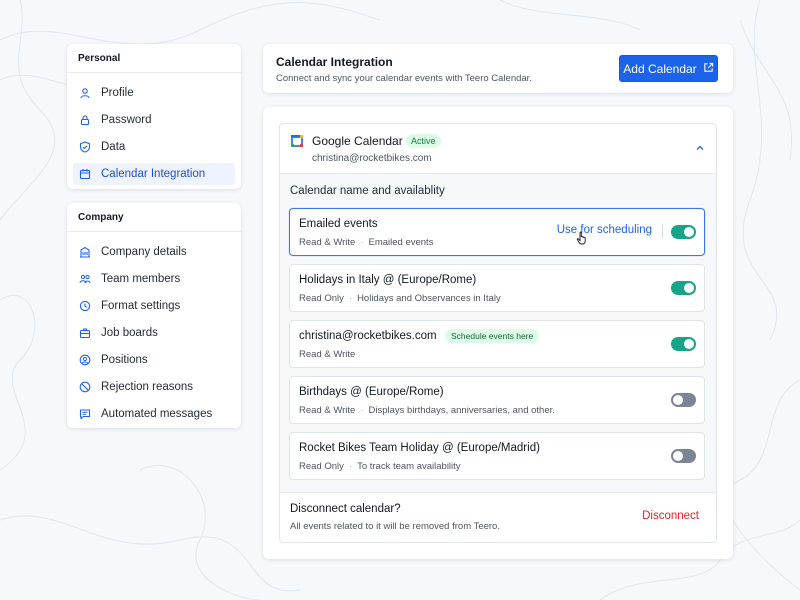 Image resolution: width=800 pixels, height=600 pixels. I want to click on sidebar-item-label: Positions, so click(124, 360).